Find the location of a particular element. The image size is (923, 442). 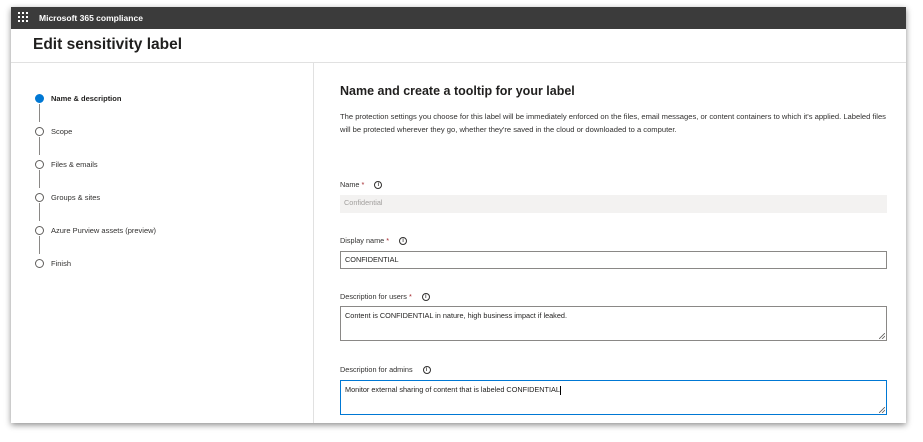

name-field: Confidential is located at coordinates (613, 204).